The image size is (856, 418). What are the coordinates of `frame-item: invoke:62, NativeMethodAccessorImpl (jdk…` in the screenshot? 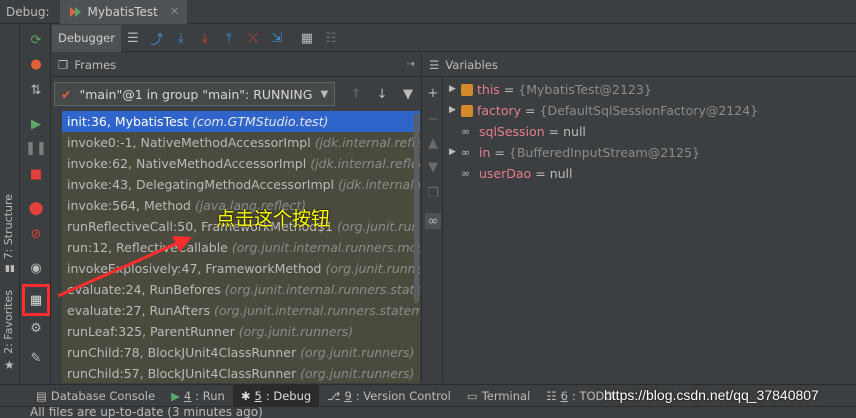 It's located at (241, 163).